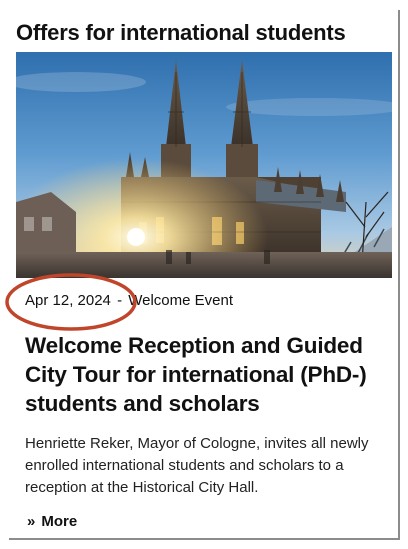  Describe the element at coordinates (181, 32) in the screenshot. I see `section-title: Offers for international students` at that location.